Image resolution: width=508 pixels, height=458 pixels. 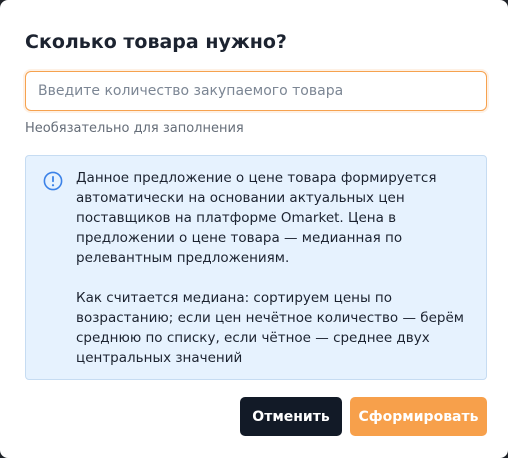 What do you see at coordinates (53, 181) in the screenshot?
I see `alert-circle-icon` at bounding box center [53, 181].